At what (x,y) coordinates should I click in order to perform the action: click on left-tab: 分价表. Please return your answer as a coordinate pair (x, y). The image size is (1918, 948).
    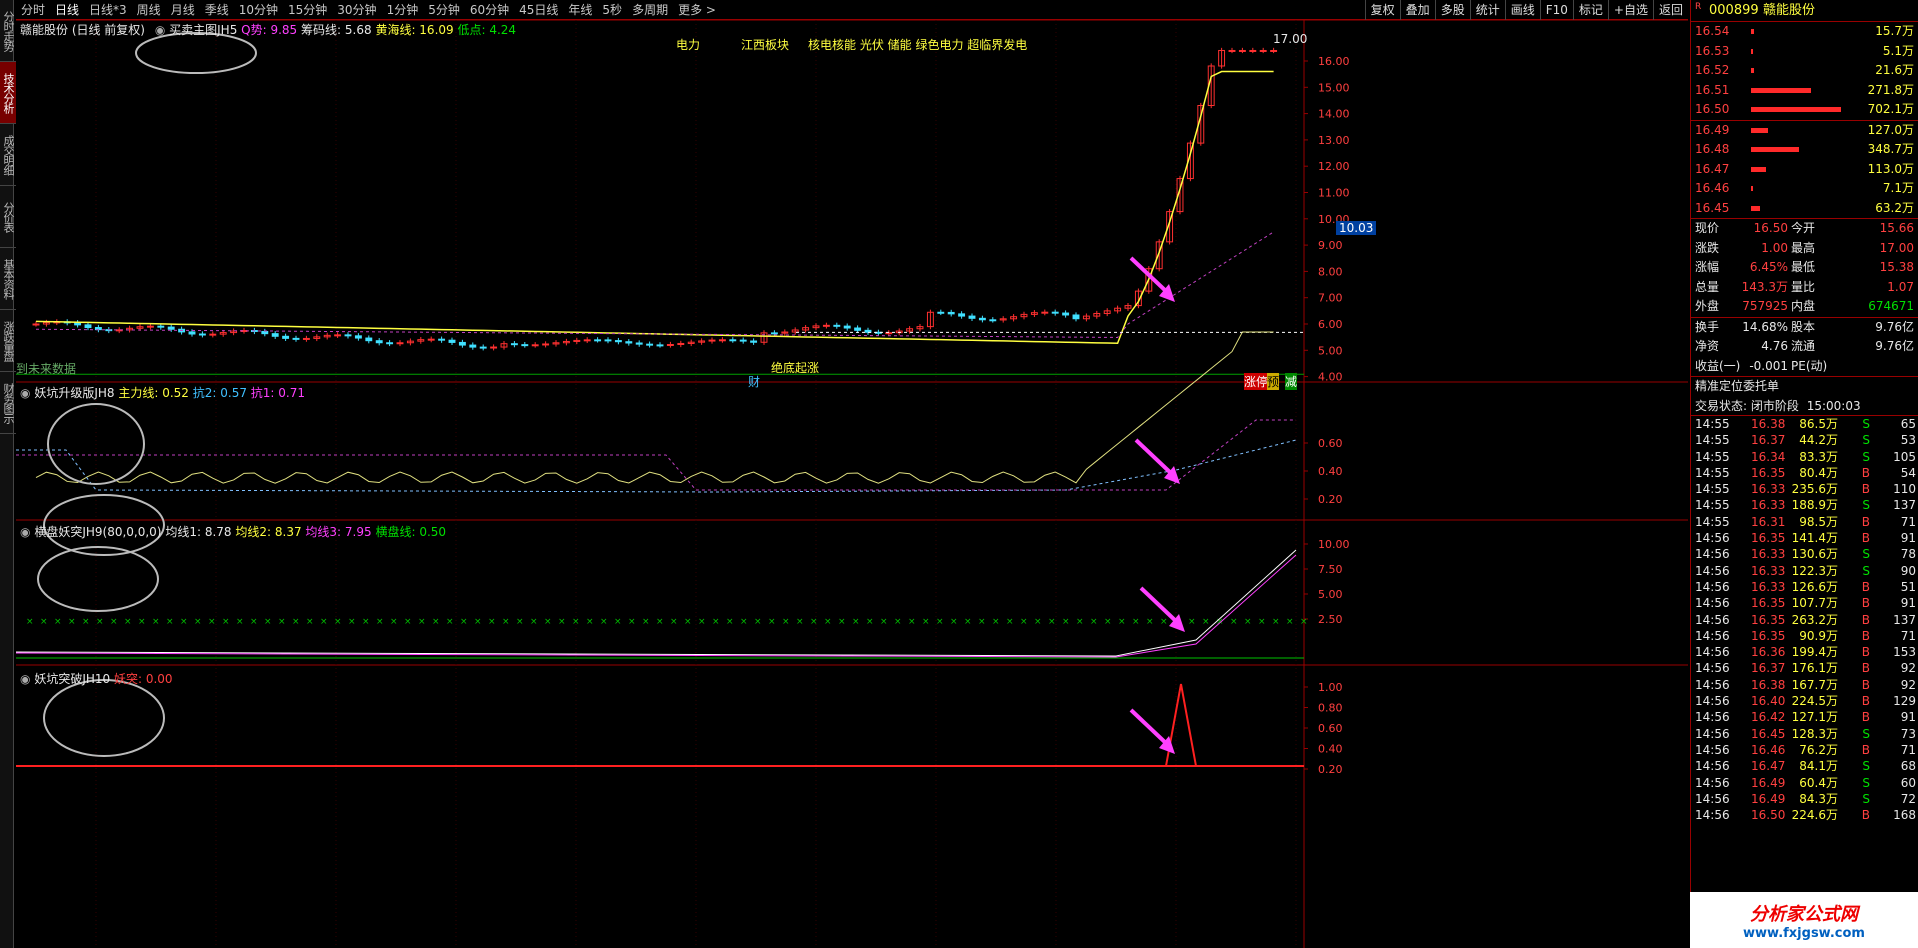
    Looking at the image, I should click on (8, 217).